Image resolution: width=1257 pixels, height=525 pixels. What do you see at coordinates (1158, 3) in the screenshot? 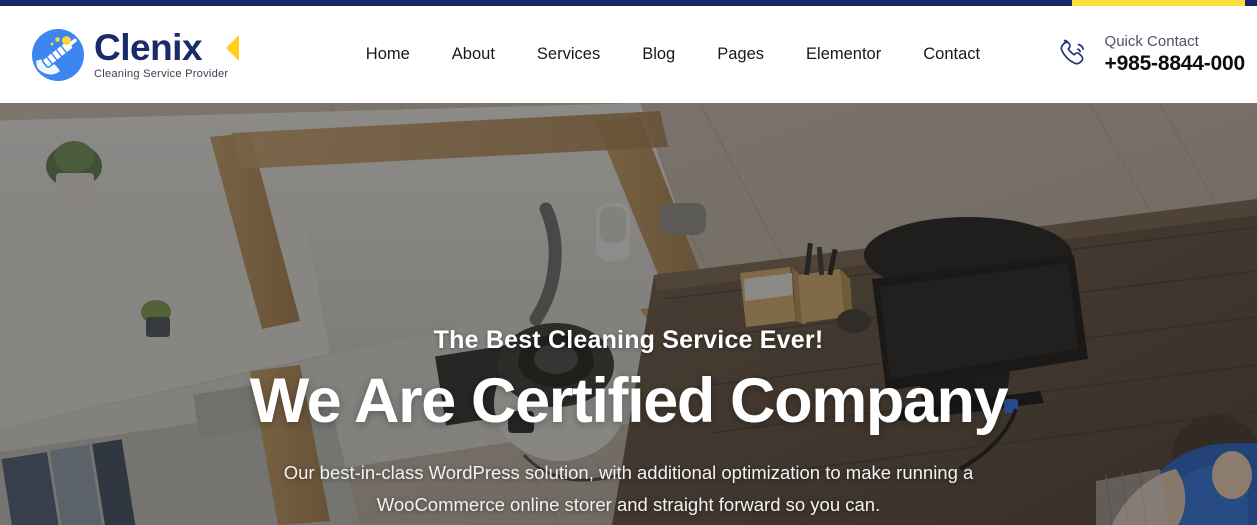
I see `top-accent-yellow-segment` at bounding box center [1158, 3].